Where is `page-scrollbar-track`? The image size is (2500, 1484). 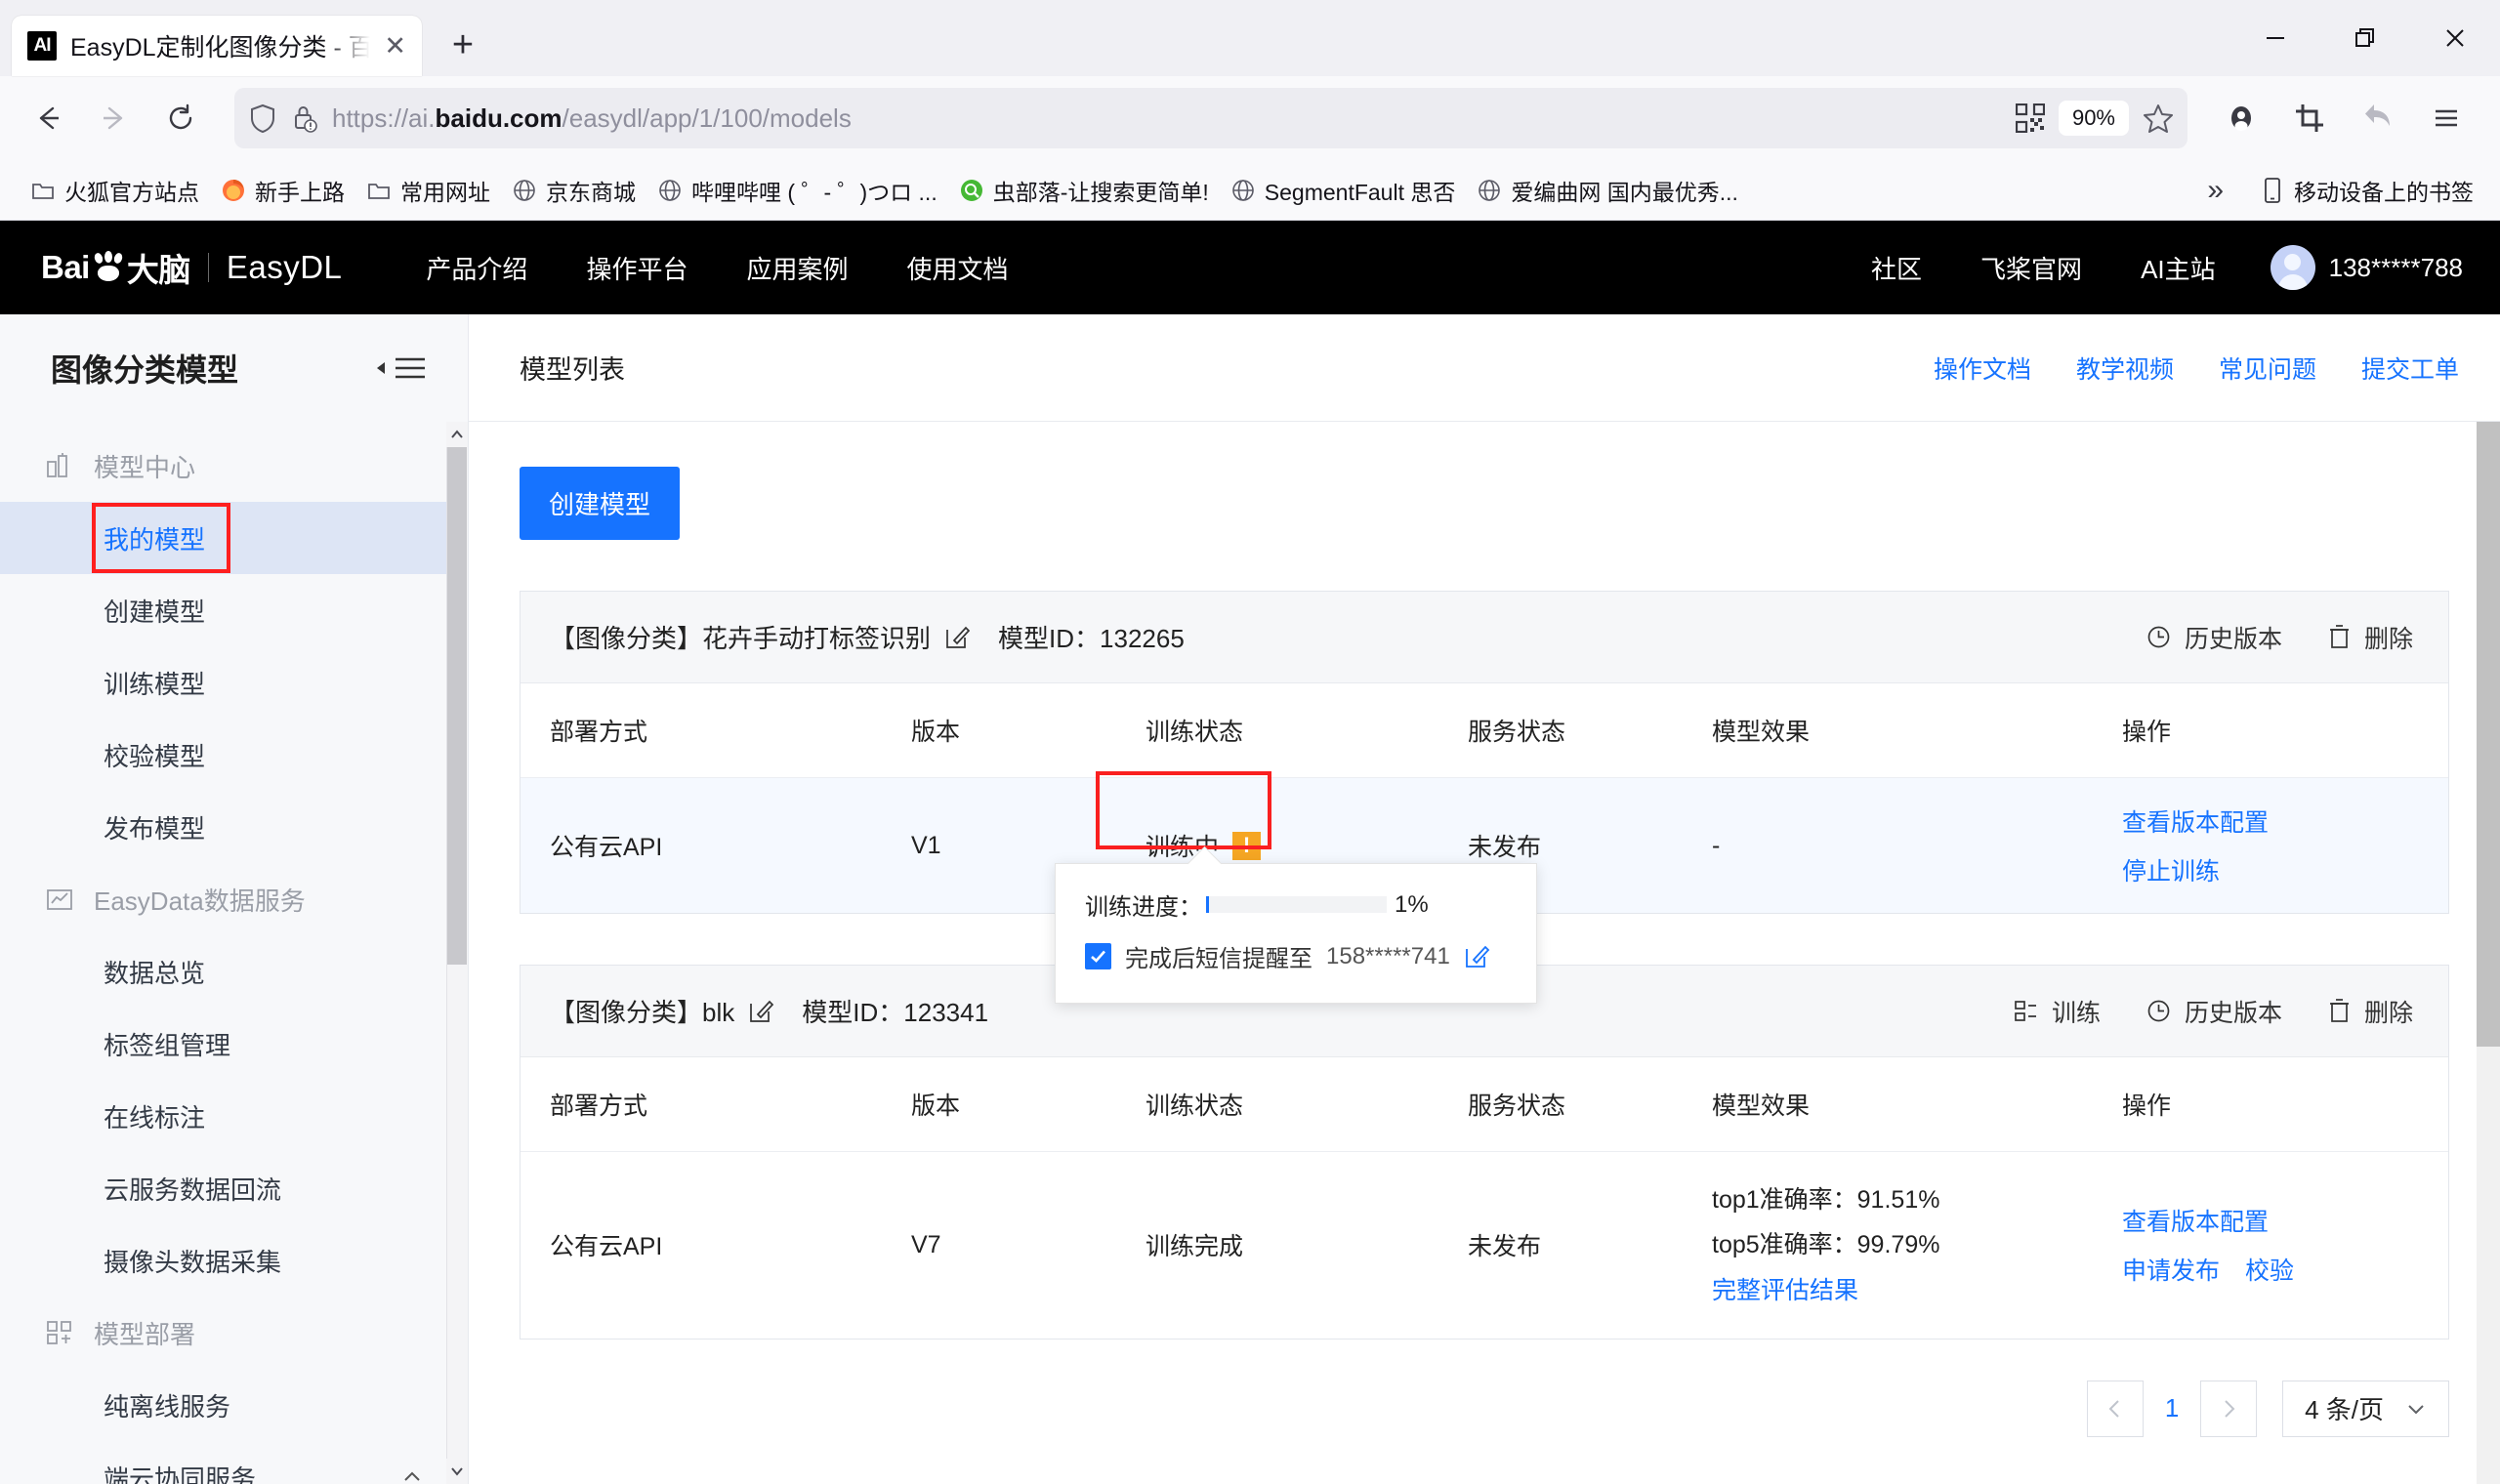 page-scrollbar-track is located at coordinates (2488, 953).